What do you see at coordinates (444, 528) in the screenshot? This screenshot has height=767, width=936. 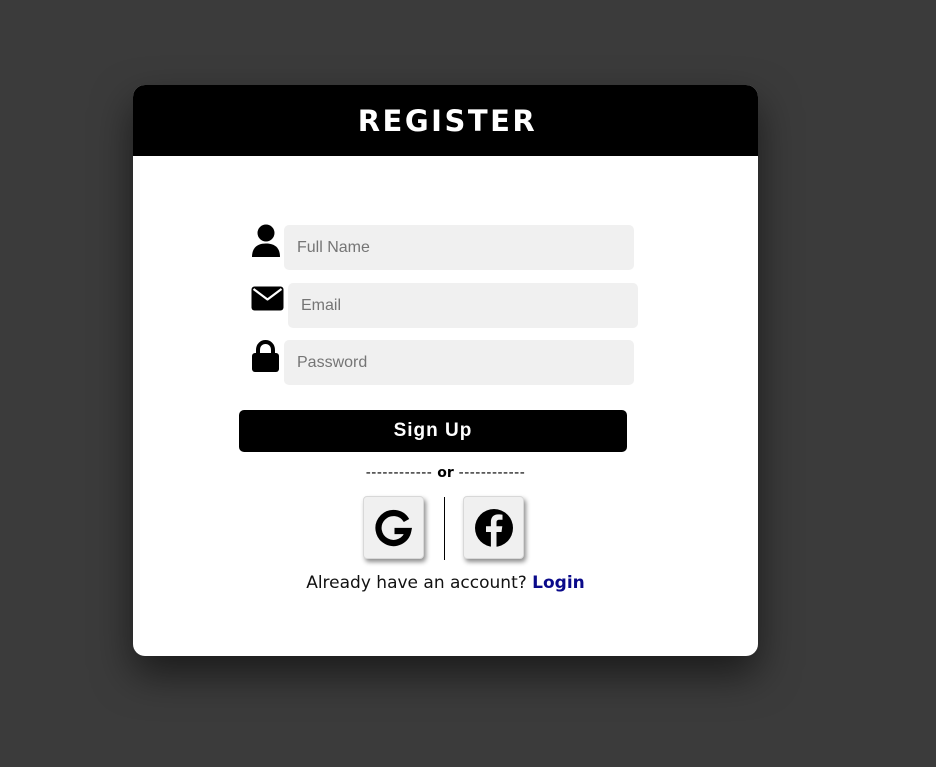 I see `social-separator` at bounding box center [444, 528].